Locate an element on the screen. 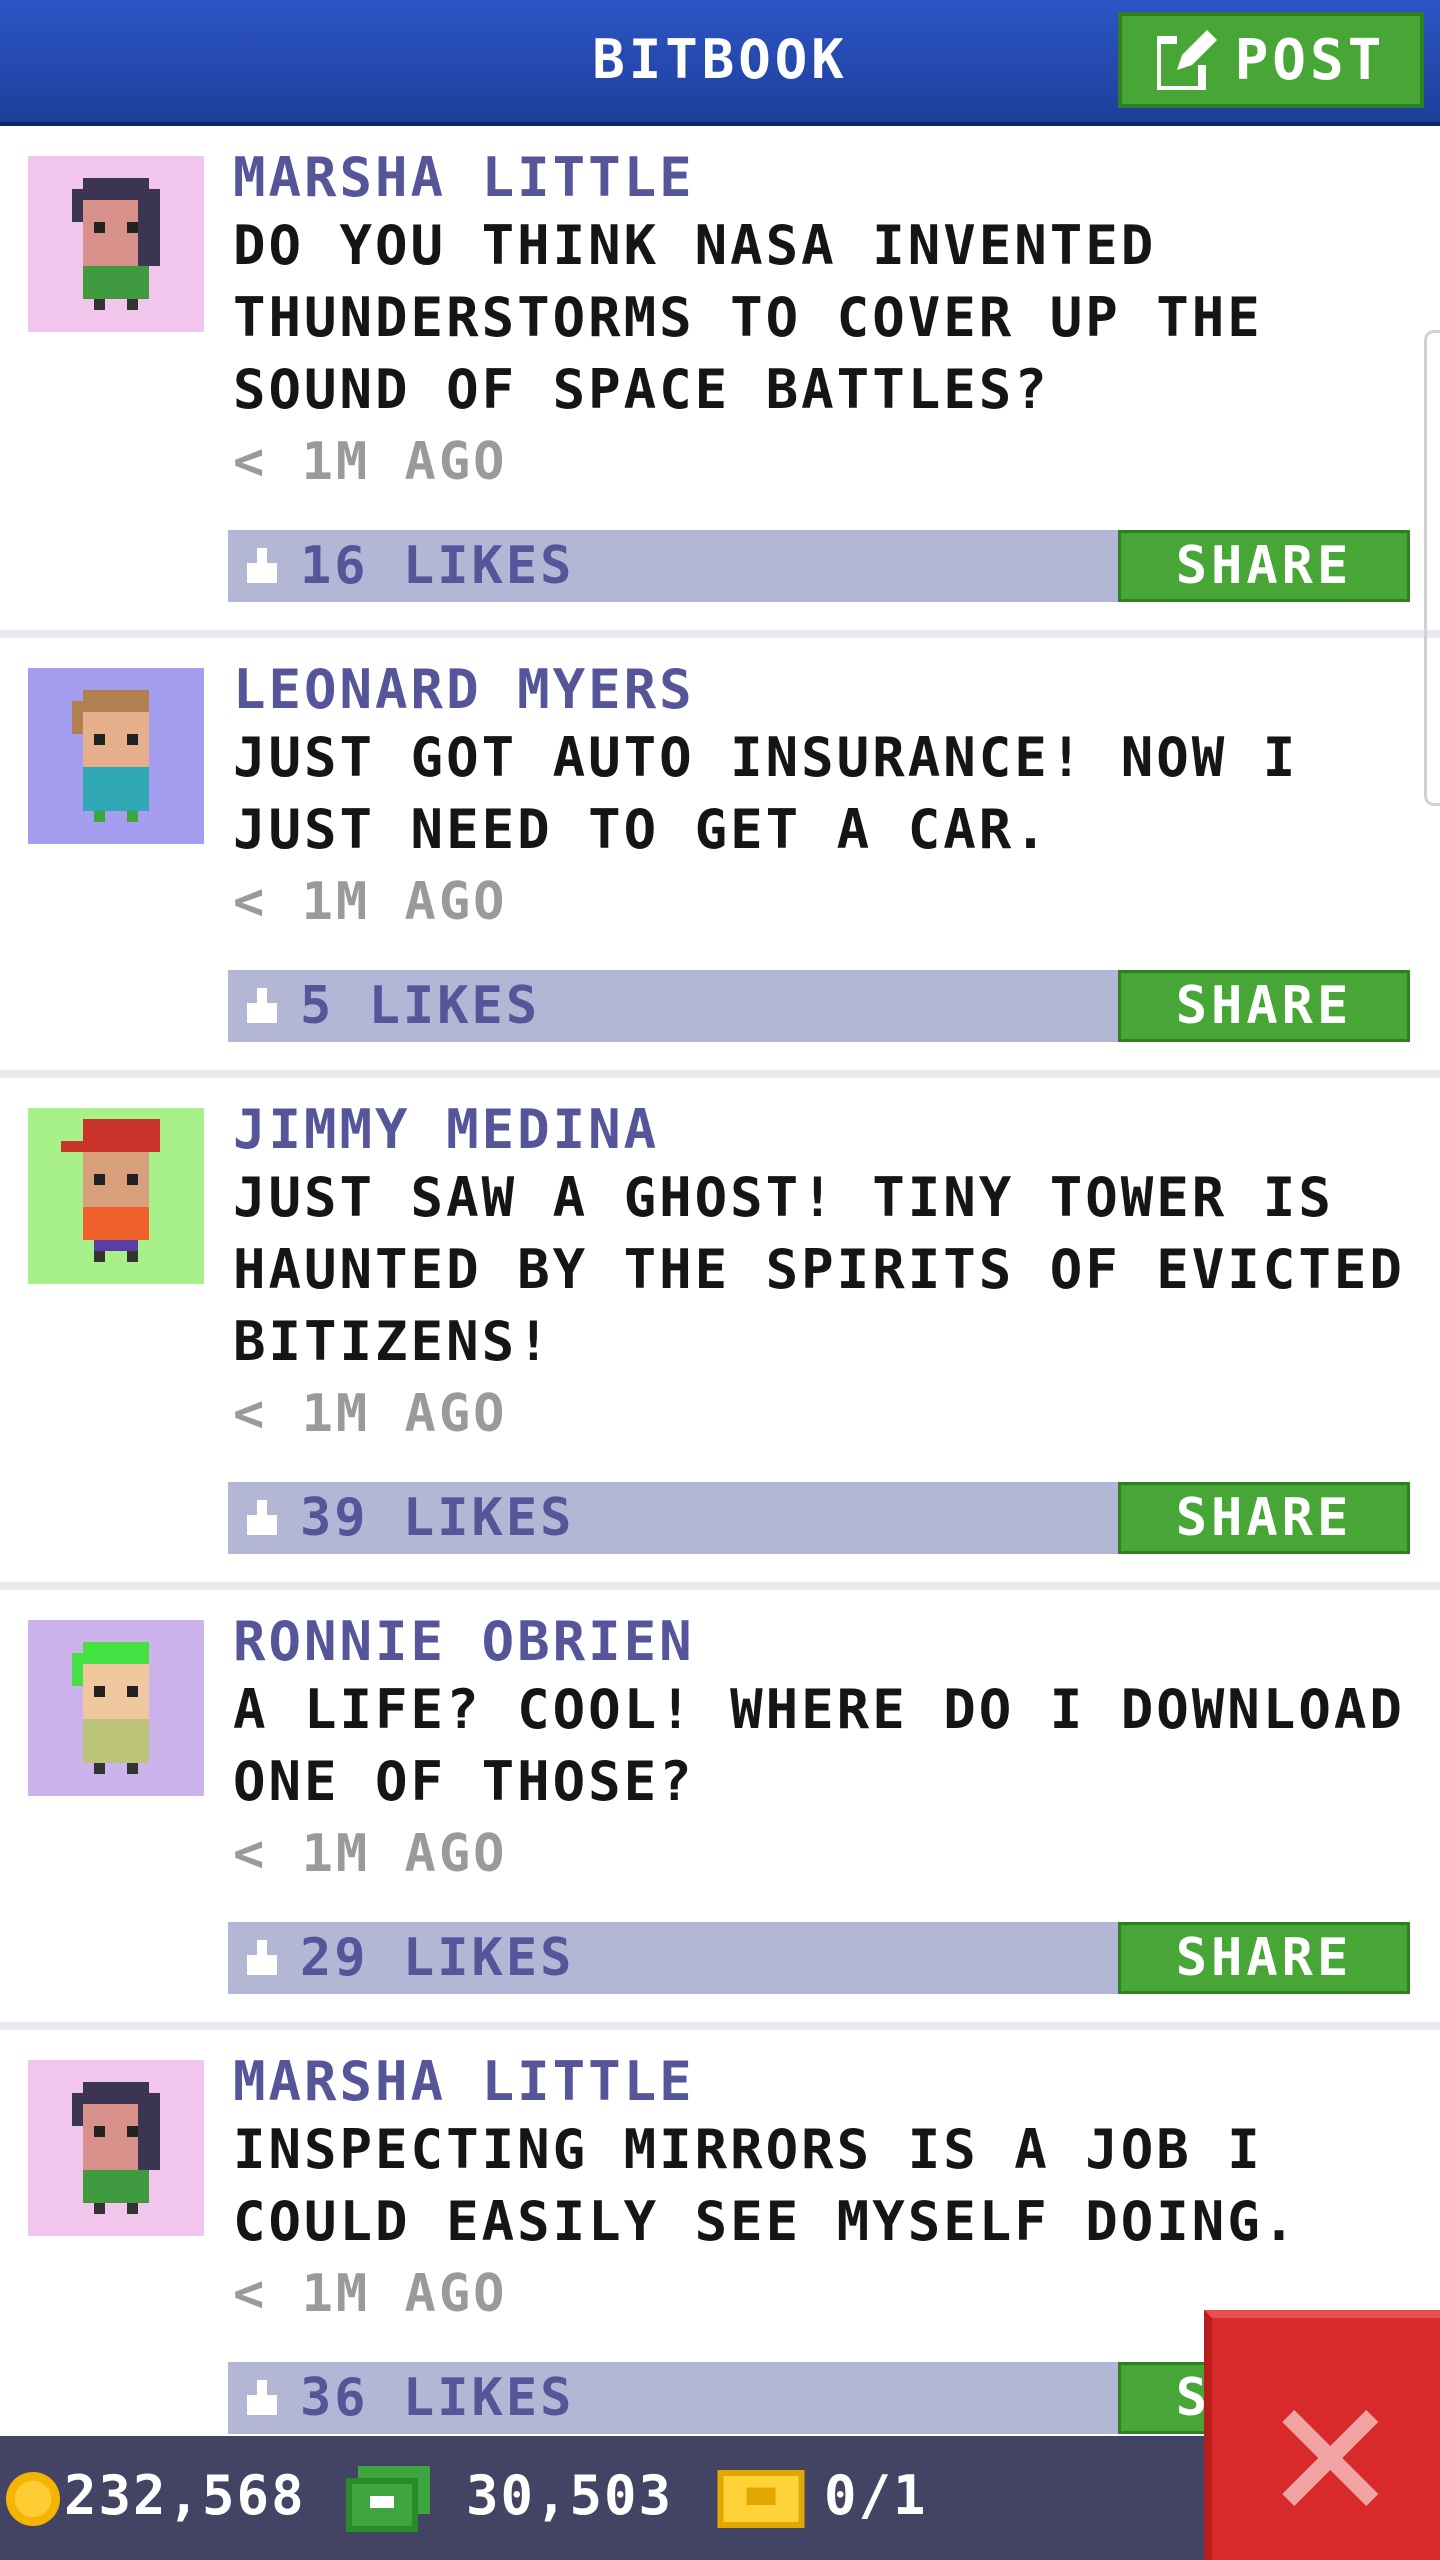 This screenshot has width=1440, height=2560. like-bar: 29 LIKES SHARE is located at coordinates (819, 1958).